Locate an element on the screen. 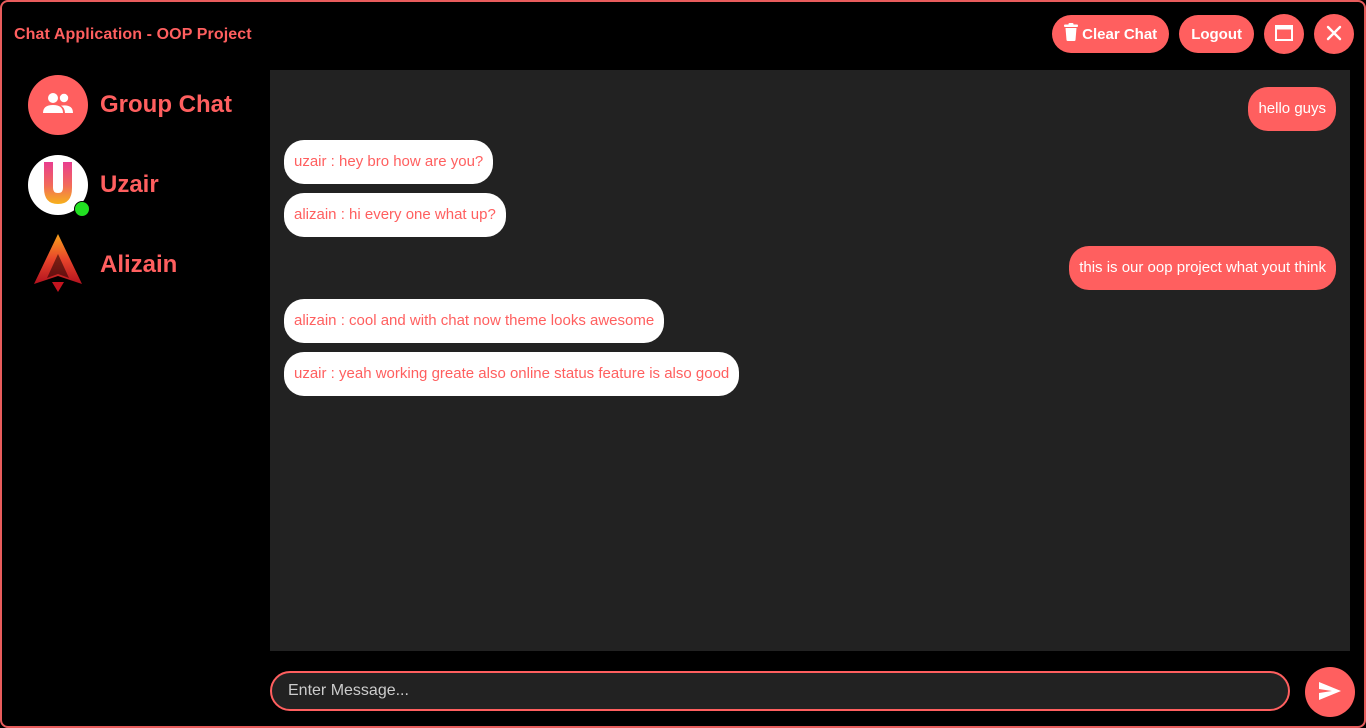  close-button is located at coordinates (1334, 34).